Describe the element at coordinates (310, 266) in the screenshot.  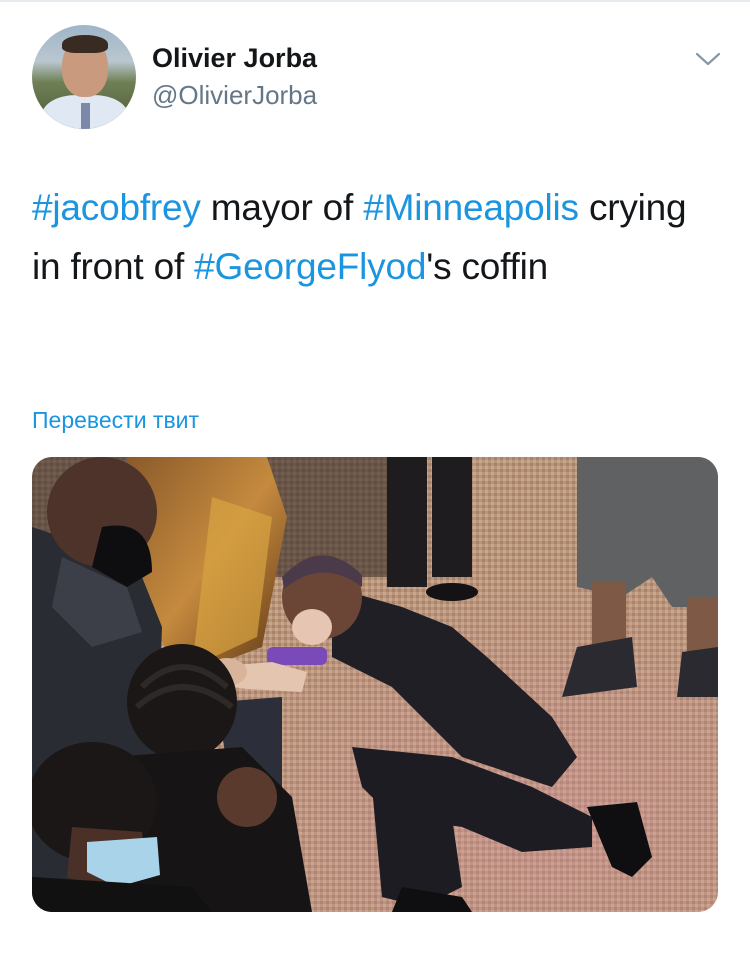
I see `hashtag-georgeflyod: #GeorgeFlyod` at that location.